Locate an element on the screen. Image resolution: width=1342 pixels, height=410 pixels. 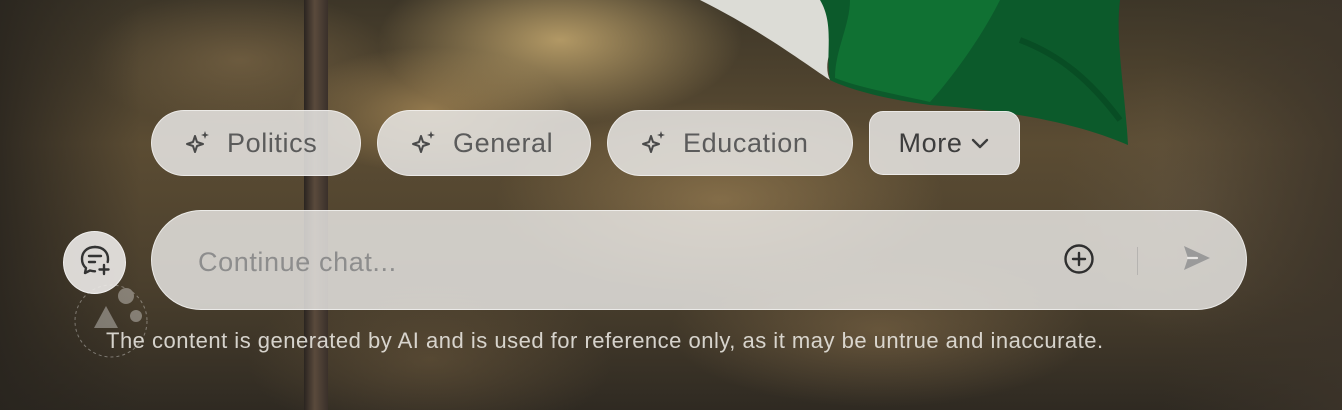
chip-education: Education is located at coordinates (730, 143).